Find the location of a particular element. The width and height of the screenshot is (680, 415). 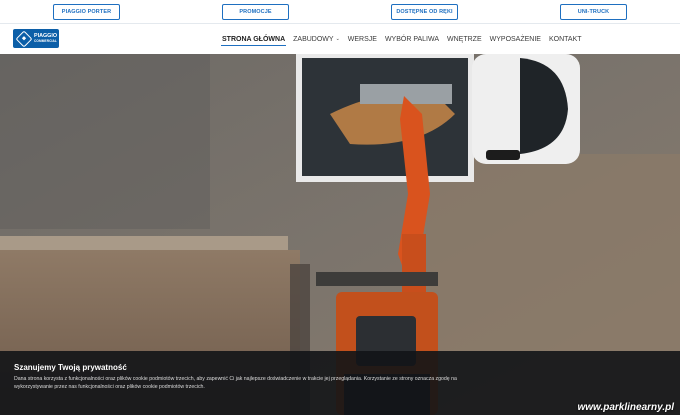

concrete-pit is located at coordinates (105, 141).